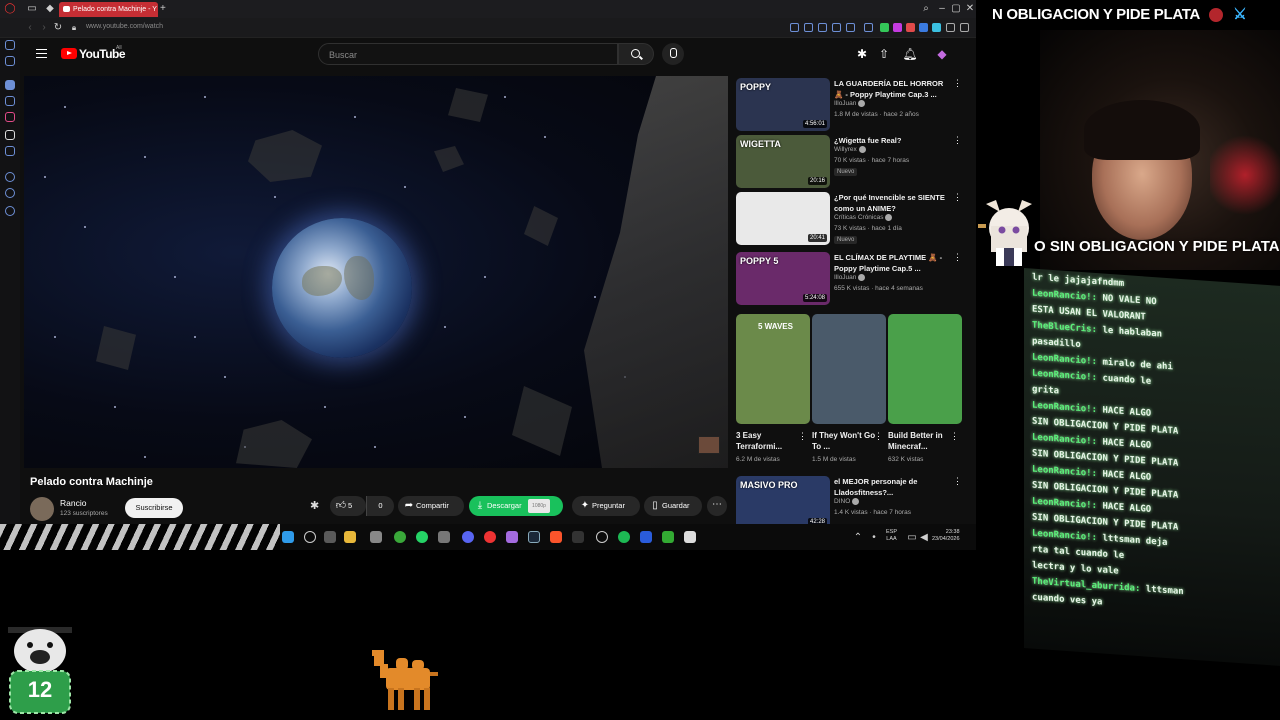 The height and width of the screenshot is (720, 1280). What do you see at coordinates (348, 506) in the screenshot?
I see `like-button: 👍︎ 5` at bounding box center [348, 506].